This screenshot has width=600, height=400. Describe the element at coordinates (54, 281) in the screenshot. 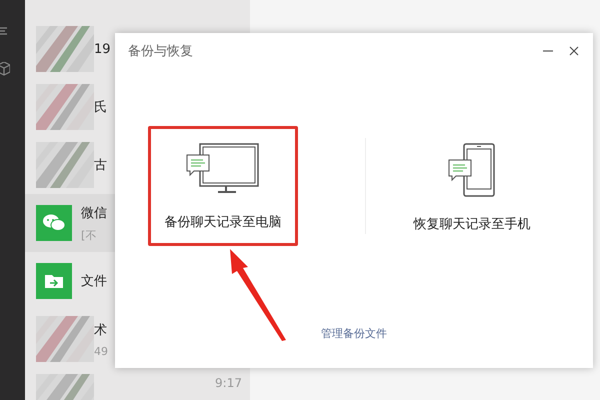

I see `folder-icon` at that location.